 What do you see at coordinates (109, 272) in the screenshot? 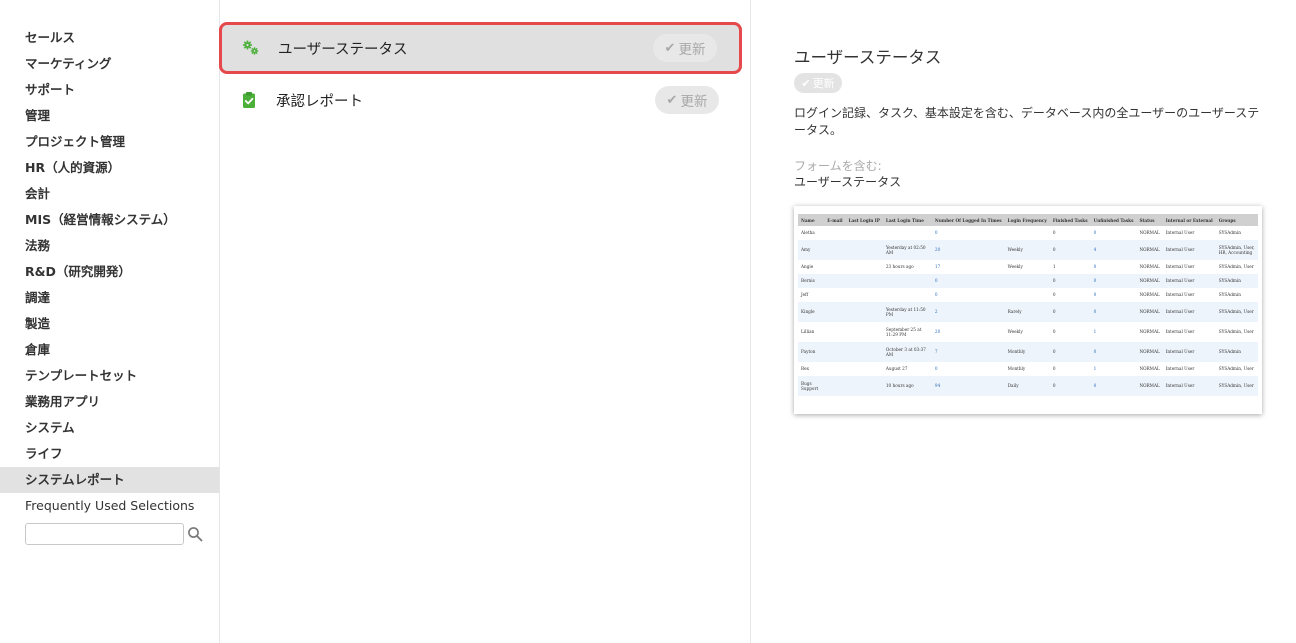
I see `category-item: R&D（研究開発）` at bounding box center [109, 272].